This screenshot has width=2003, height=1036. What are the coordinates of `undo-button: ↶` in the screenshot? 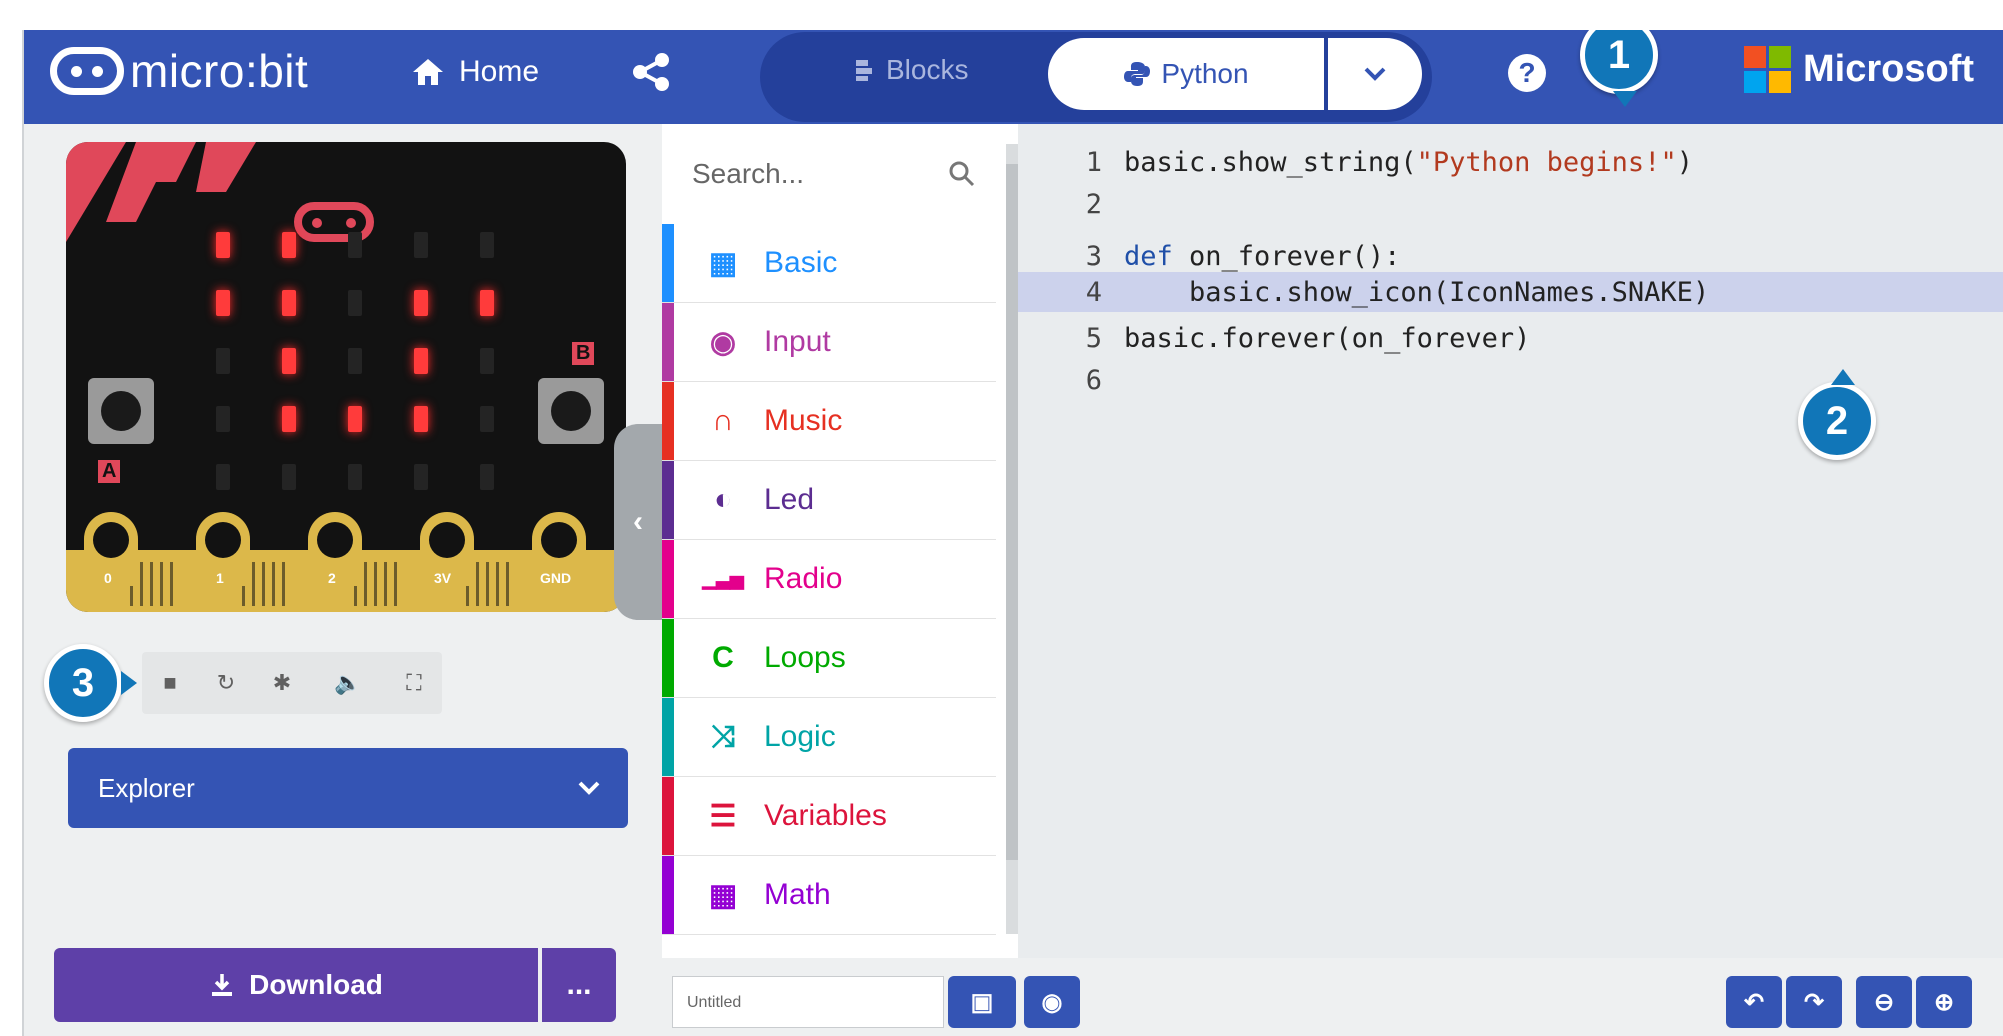 It's located at (1754, 1002).